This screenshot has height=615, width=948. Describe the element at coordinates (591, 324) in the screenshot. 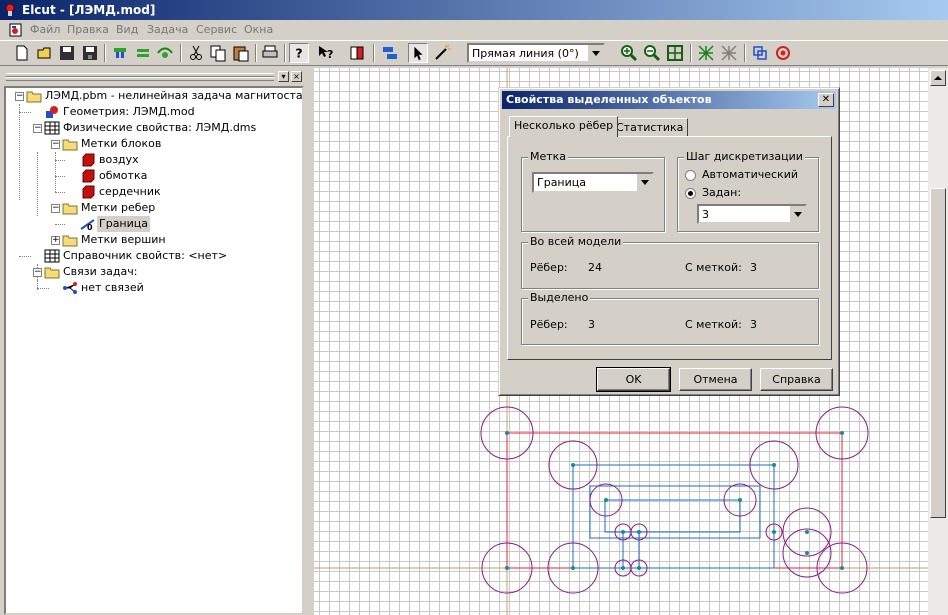

I see `selected-edges-value: 3` at that location.